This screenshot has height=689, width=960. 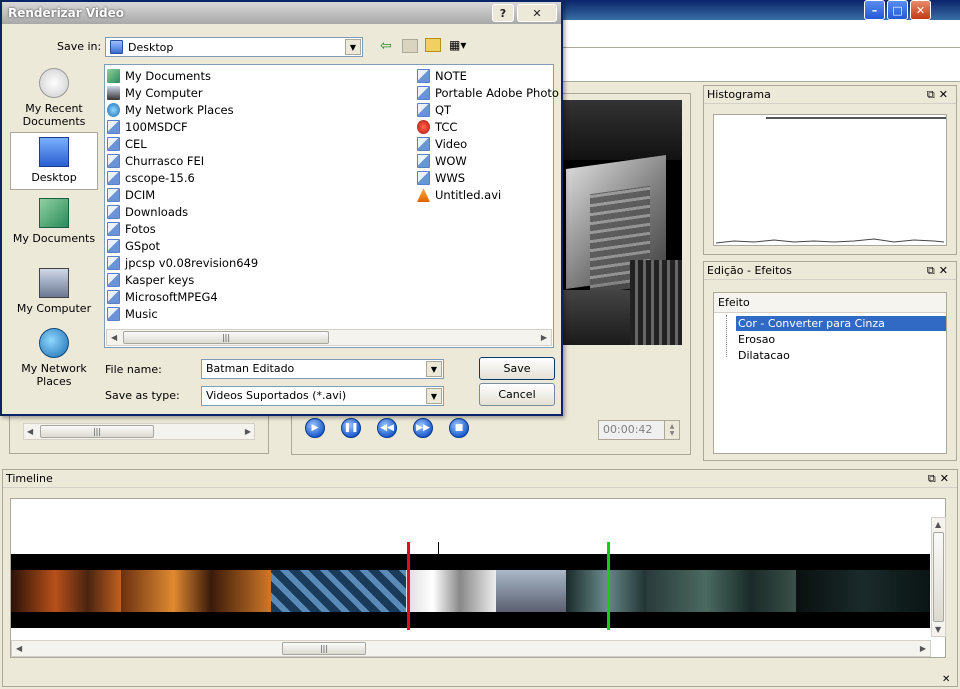 I want to click on left-panel-scrollbar: ◀ ||| ▶, so click(x=139, y=431).